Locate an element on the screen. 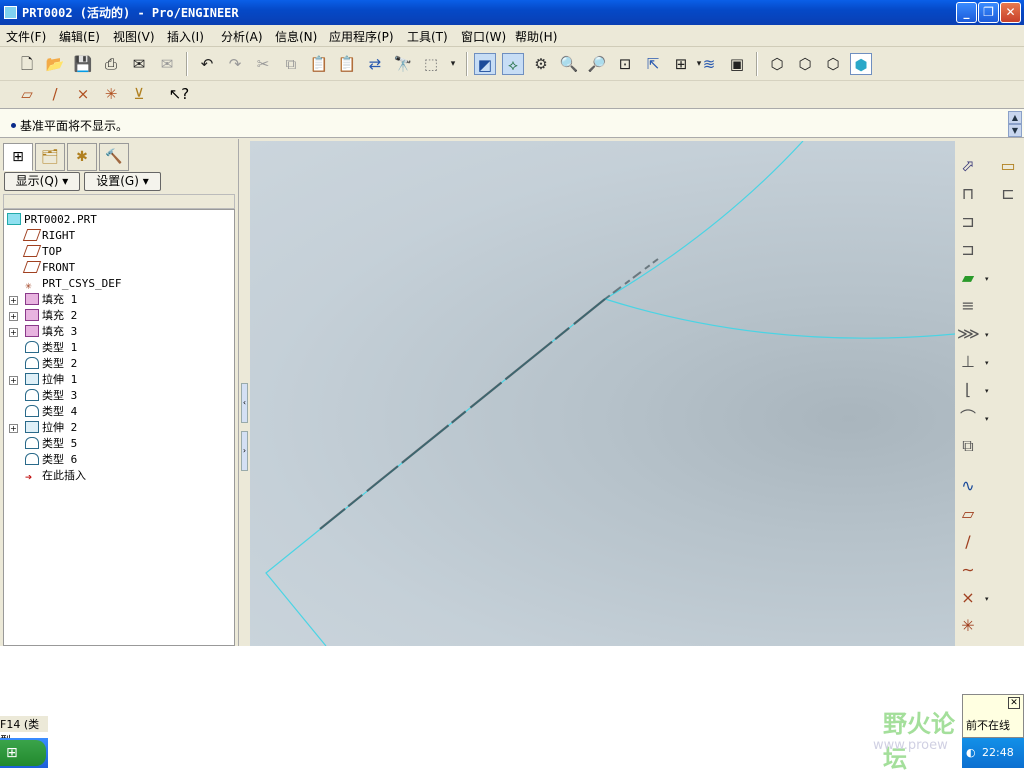  panel-splitter: ‹ › is located at coordinates (244, 392).